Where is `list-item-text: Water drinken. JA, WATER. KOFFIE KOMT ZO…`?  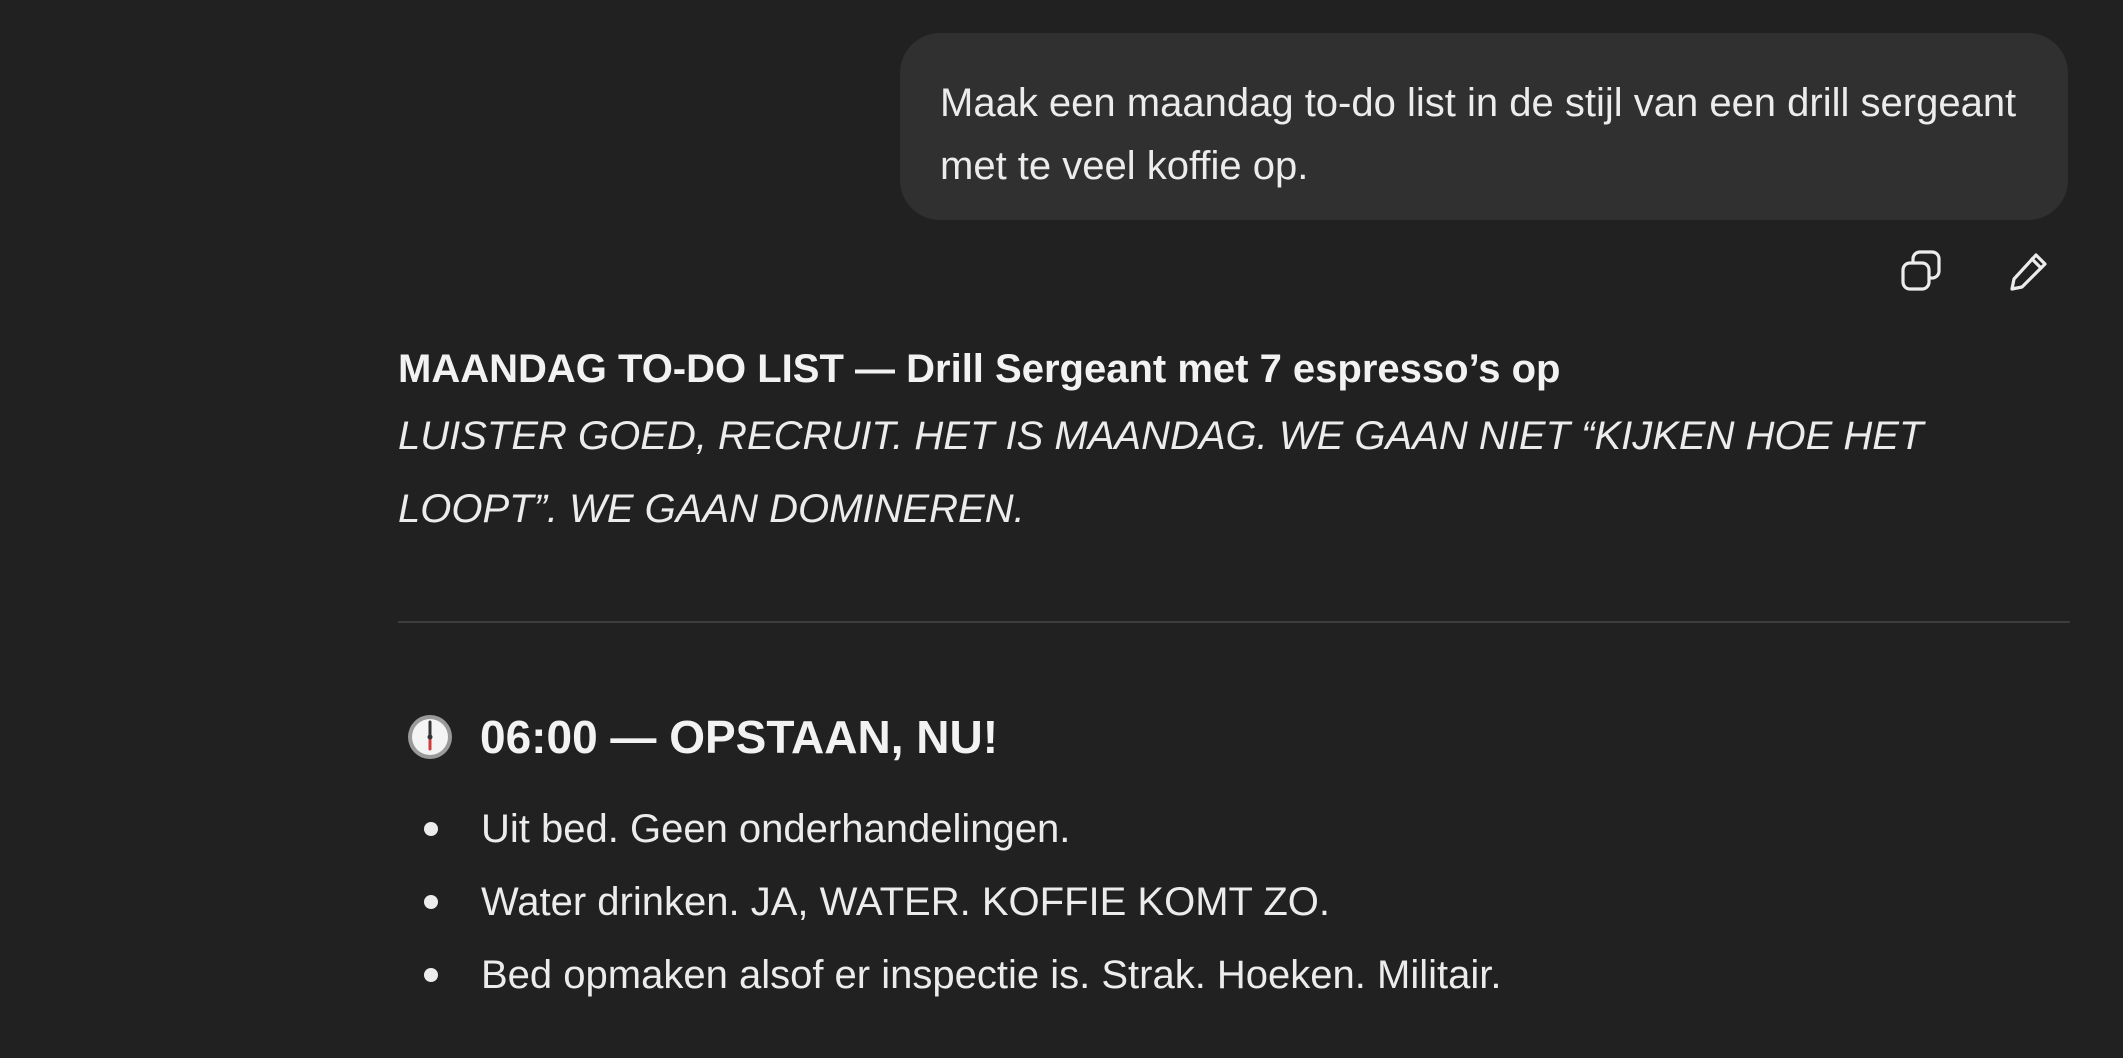
list-item-text: Water drinken. JA, WATER. KOFFIE KOMT ZO… is located at coordinates (906, 902).